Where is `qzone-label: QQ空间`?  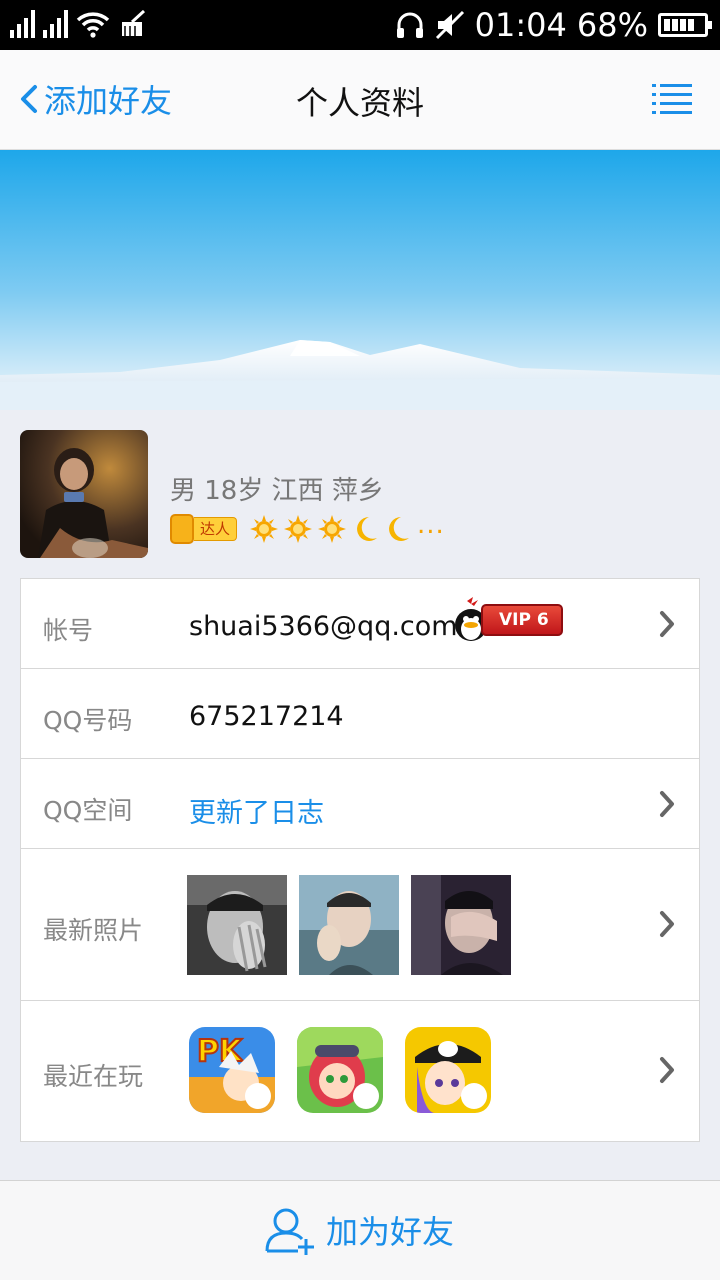 qzone-label: QQ空间 is located at coordinates (88, 810).